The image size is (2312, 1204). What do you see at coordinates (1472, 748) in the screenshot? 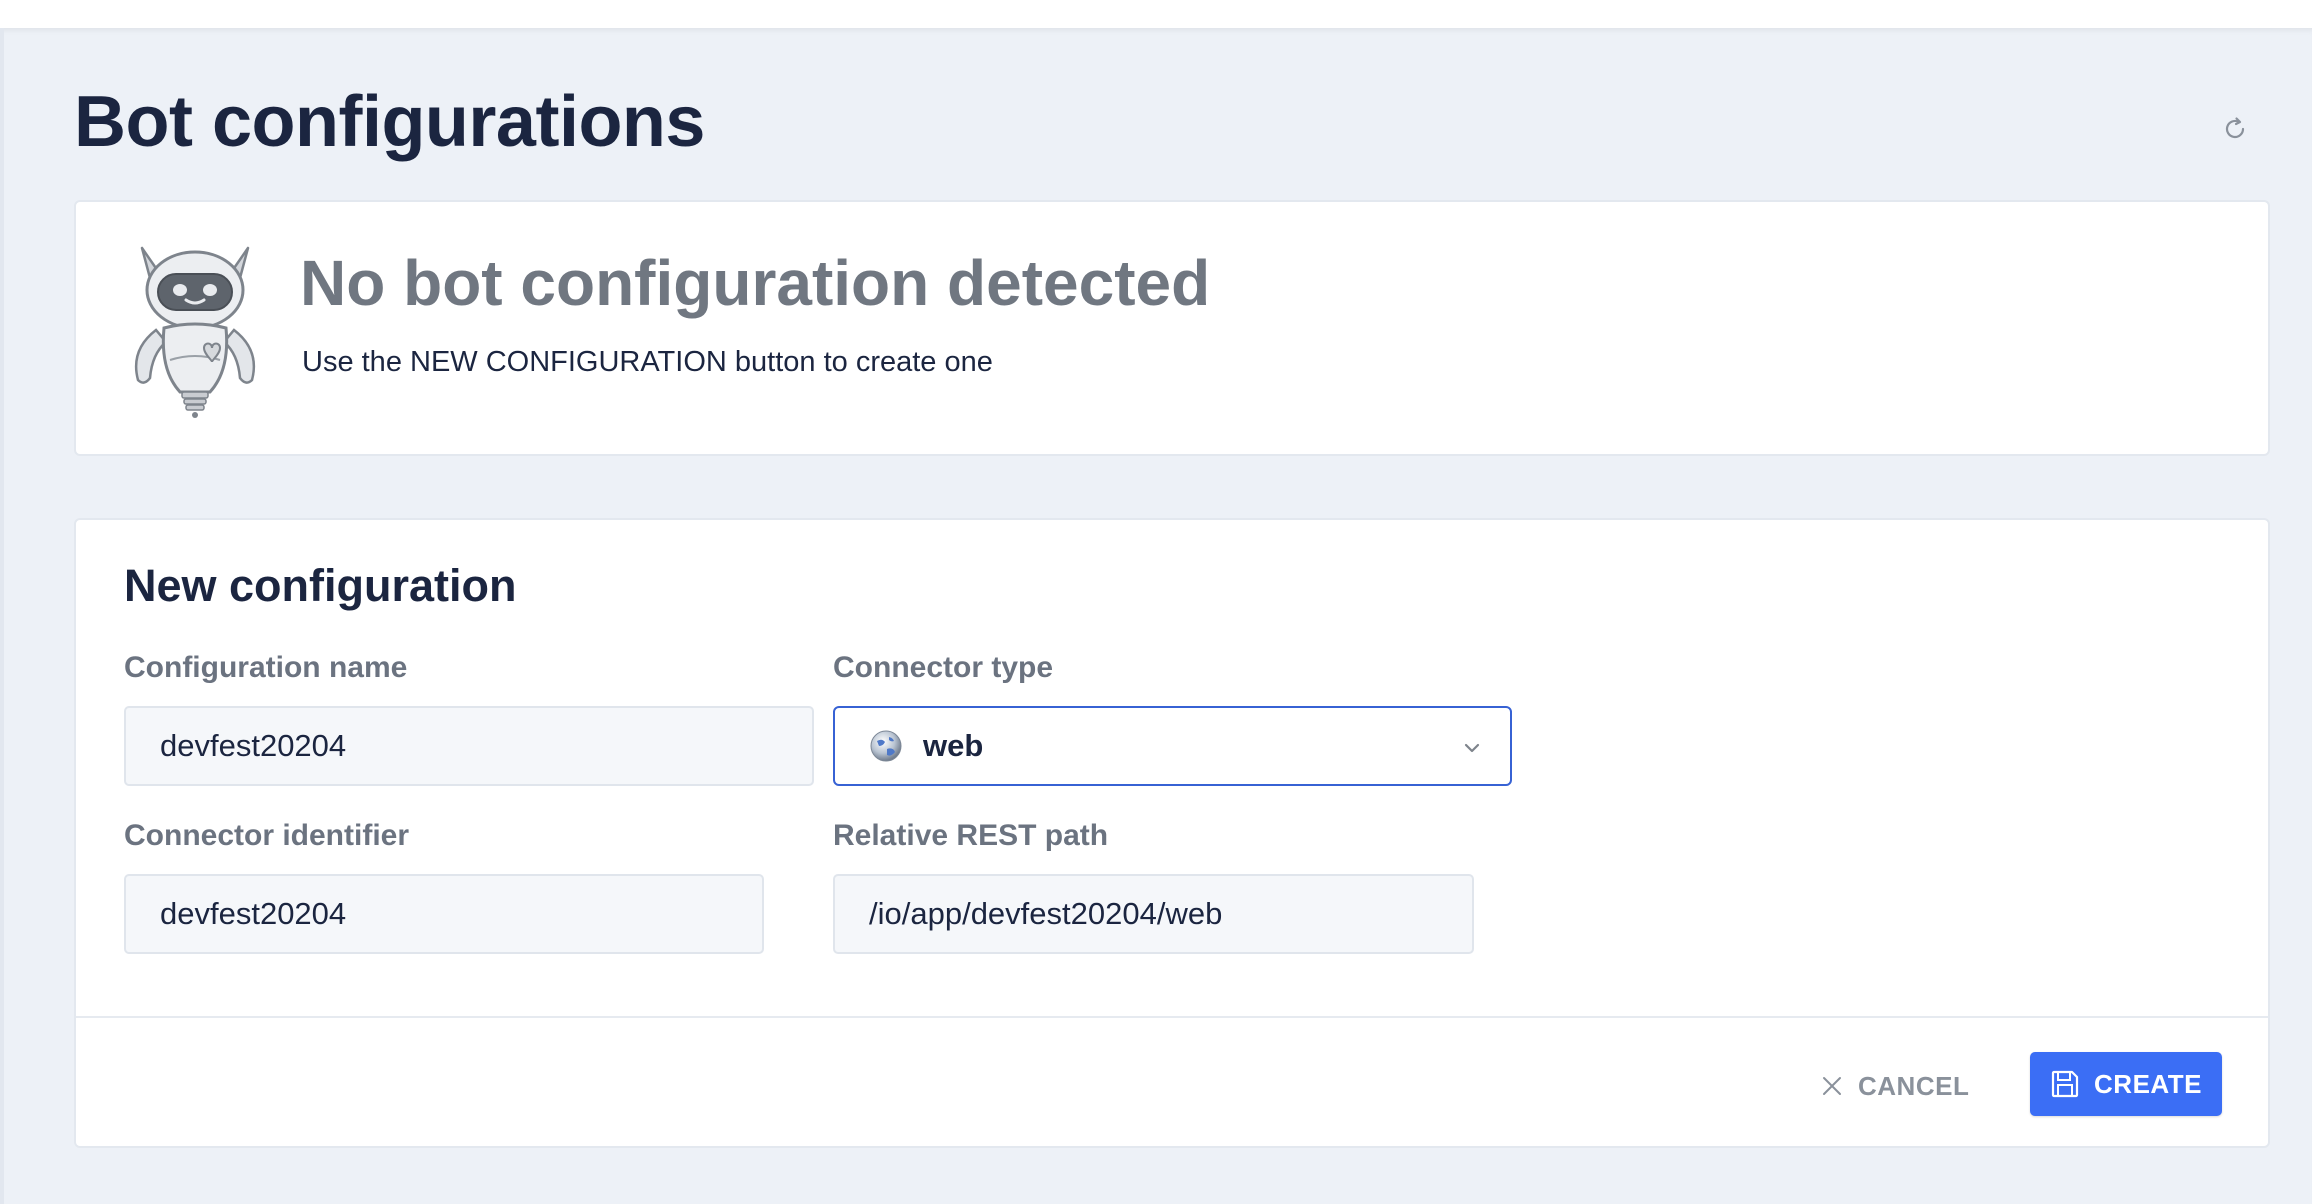
I see `chevron-down-icon` at bounding box center [1472, 748].